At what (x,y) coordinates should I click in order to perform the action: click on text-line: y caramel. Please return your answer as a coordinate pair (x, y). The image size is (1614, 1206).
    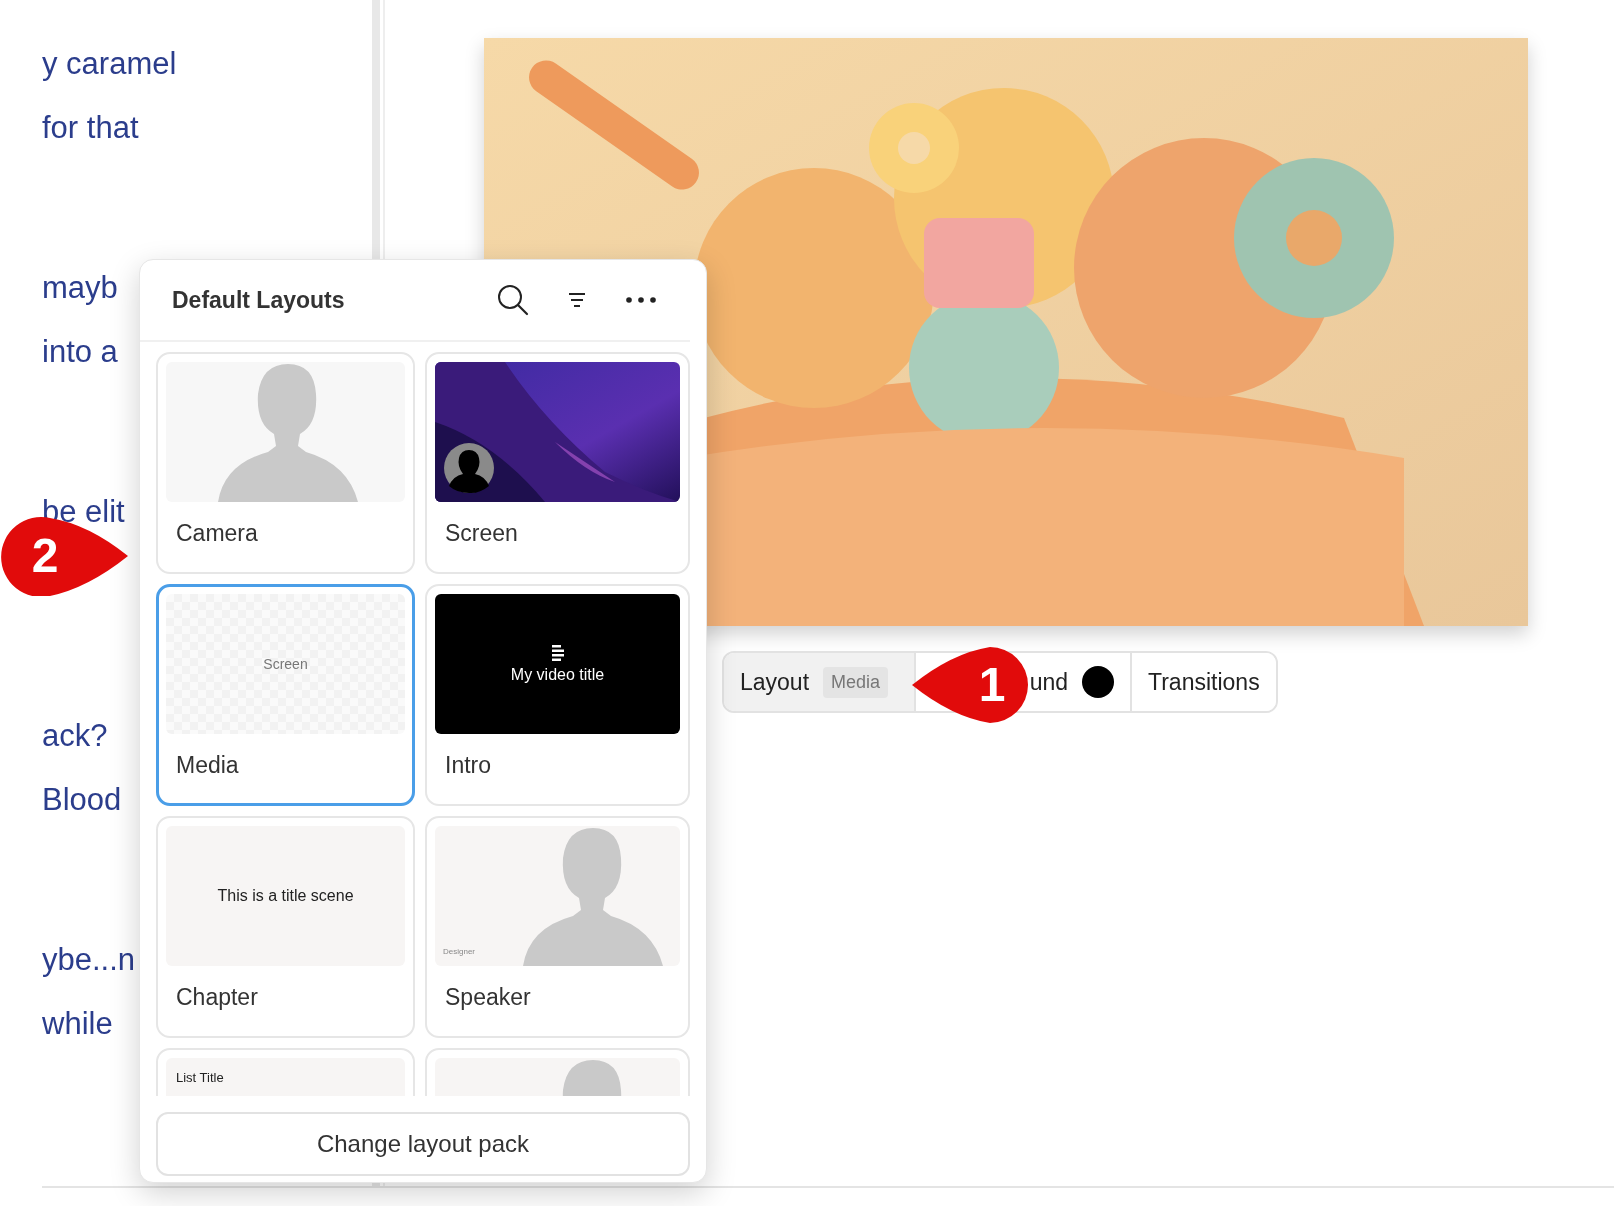
    Looking at the image, I should click on (109, 64).